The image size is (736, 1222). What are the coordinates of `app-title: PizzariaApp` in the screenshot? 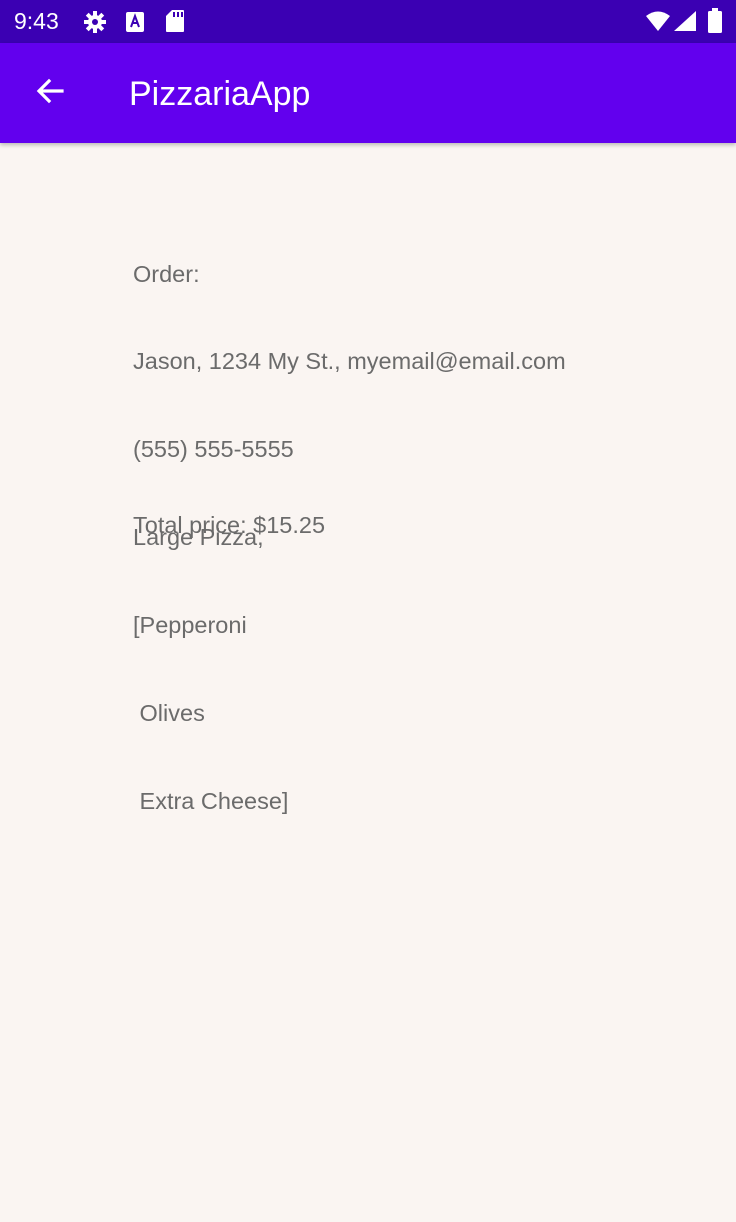 It's located at (220, 94).